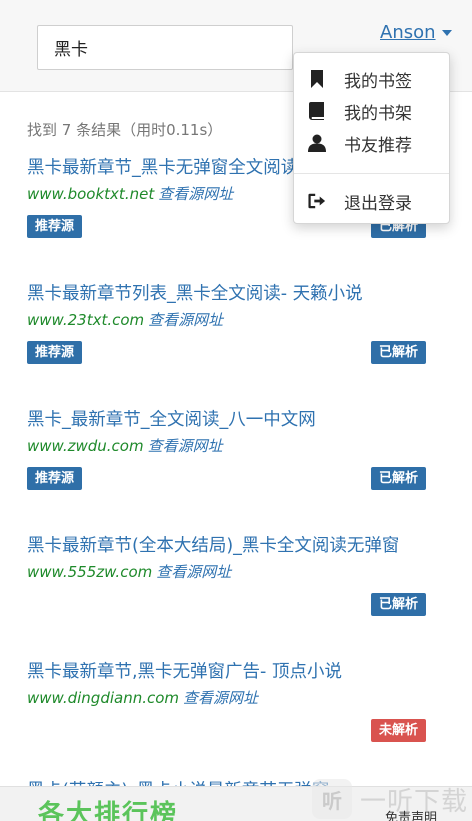 This screenshot has width=472, height=821. What do you see at coordinates (371, 173) in the screenshot?
I see `menu-divider` at bounding box center [371, 173].